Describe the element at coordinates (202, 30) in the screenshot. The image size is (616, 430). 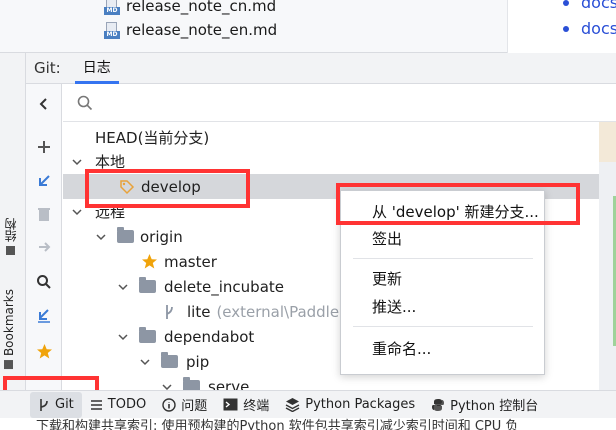
I see `file-name: release_note_en.md` at that location.